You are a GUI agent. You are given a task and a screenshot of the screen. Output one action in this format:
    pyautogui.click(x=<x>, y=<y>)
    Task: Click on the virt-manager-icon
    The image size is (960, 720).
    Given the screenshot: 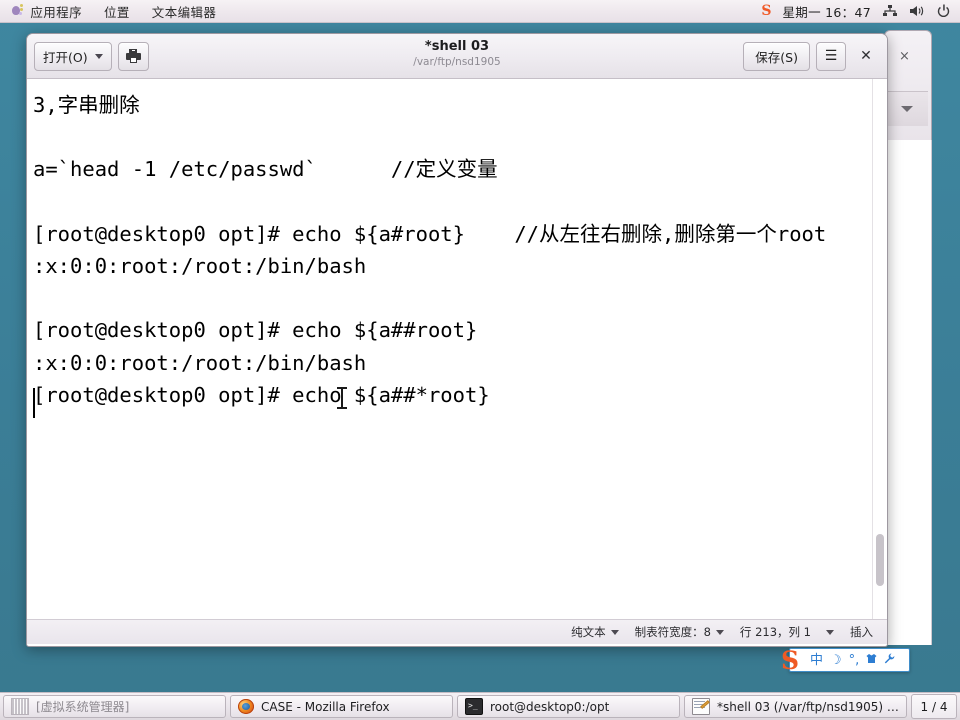 What is the action you would take?
    pyautogui.click(x=20, y=706)
    